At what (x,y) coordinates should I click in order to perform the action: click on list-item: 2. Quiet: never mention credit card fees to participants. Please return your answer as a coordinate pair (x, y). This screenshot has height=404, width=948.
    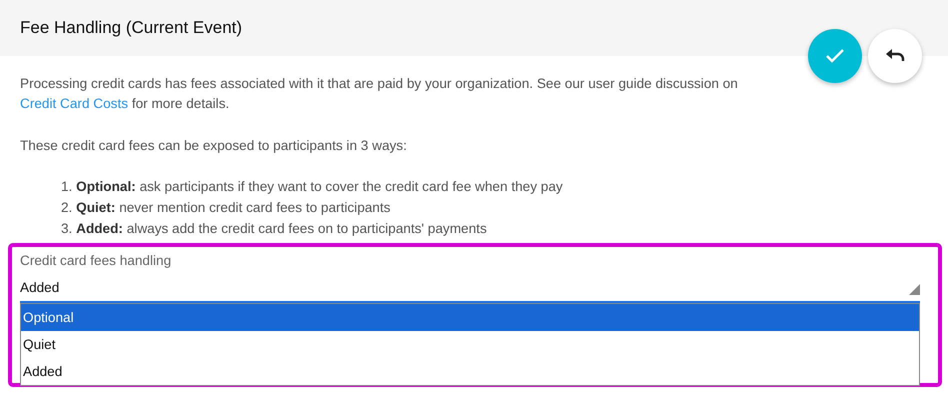
    Looking at the image, I should click on (226, 208).